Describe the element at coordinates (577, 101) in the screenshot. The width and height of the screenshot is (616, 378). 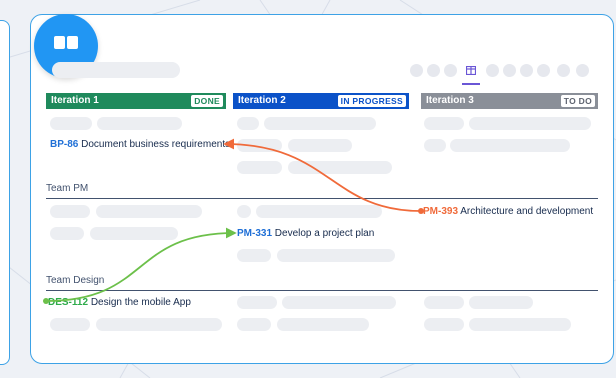
I see `status-badge: TO DO` at that location.